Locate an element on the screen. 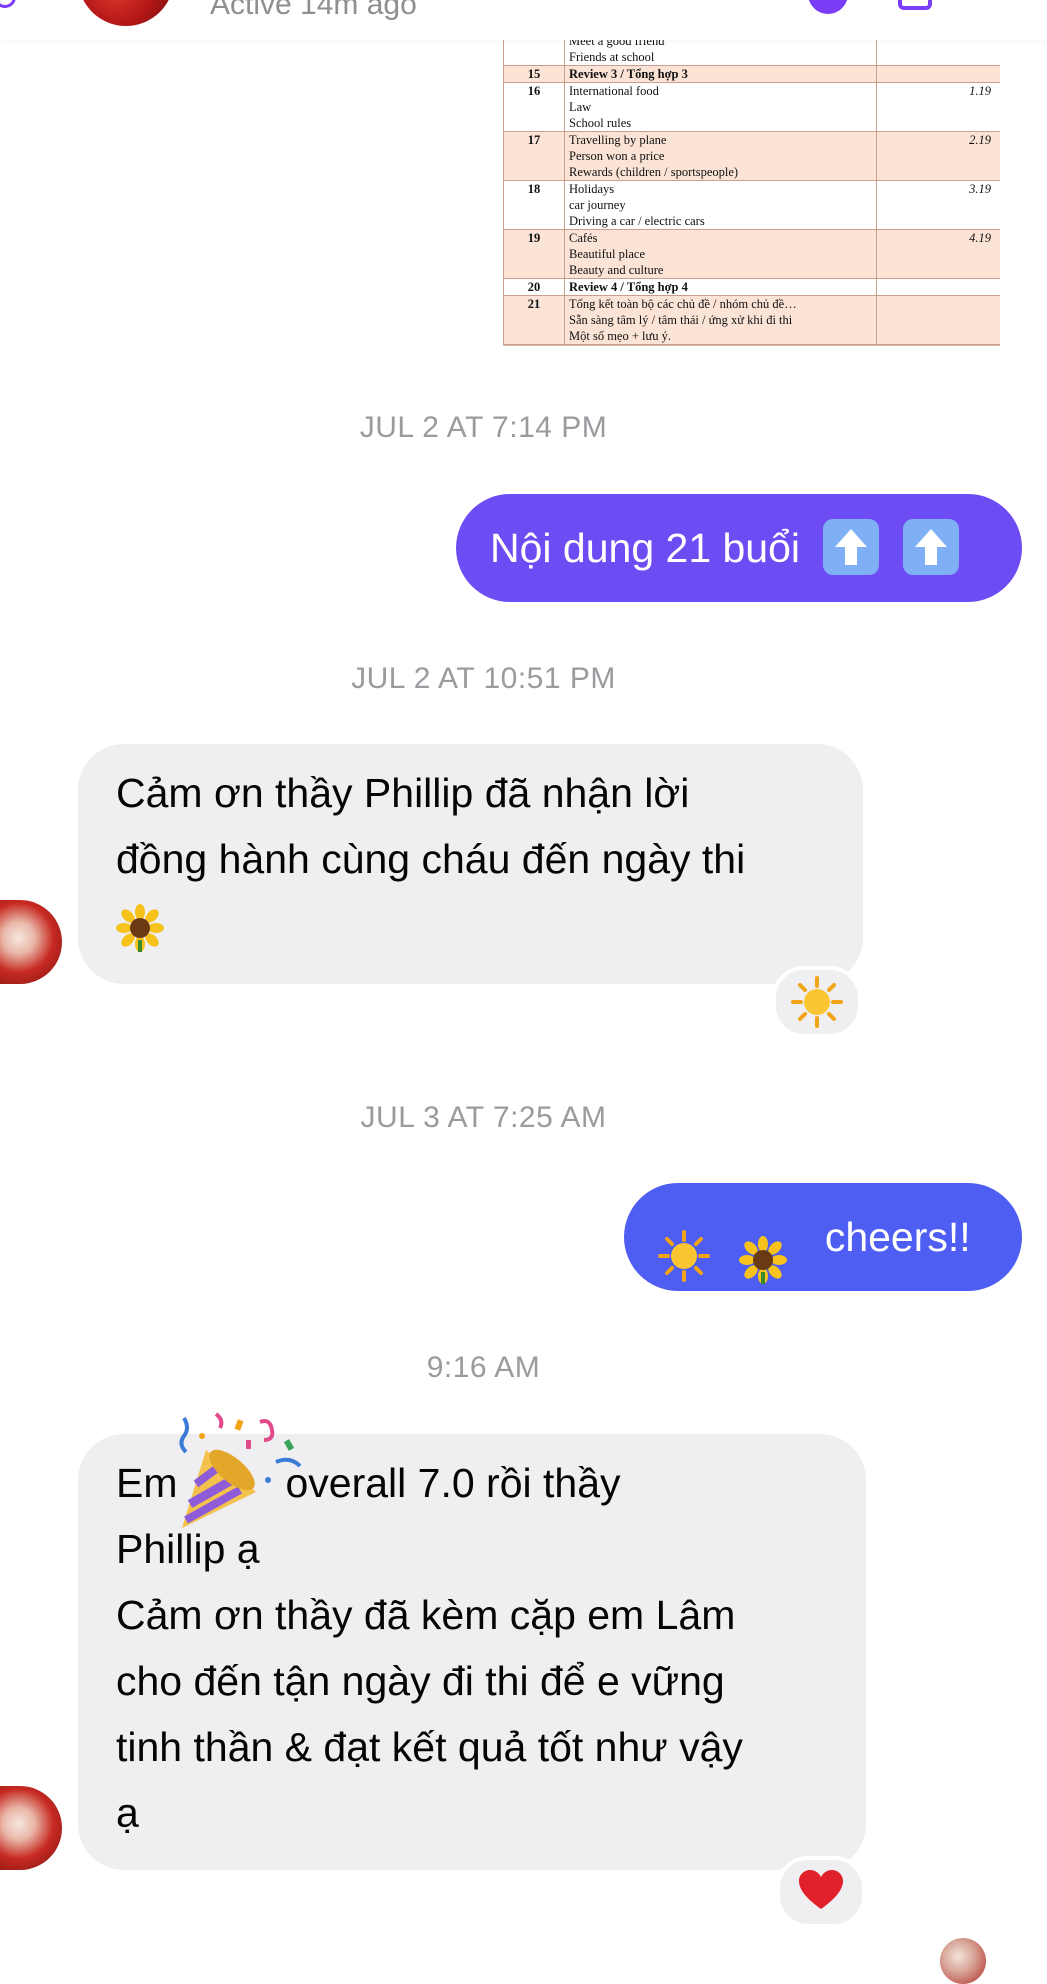 This screenshot has height=1984, width=1047. topic-line: Travelling by plane is located at coordinates (618, 140).